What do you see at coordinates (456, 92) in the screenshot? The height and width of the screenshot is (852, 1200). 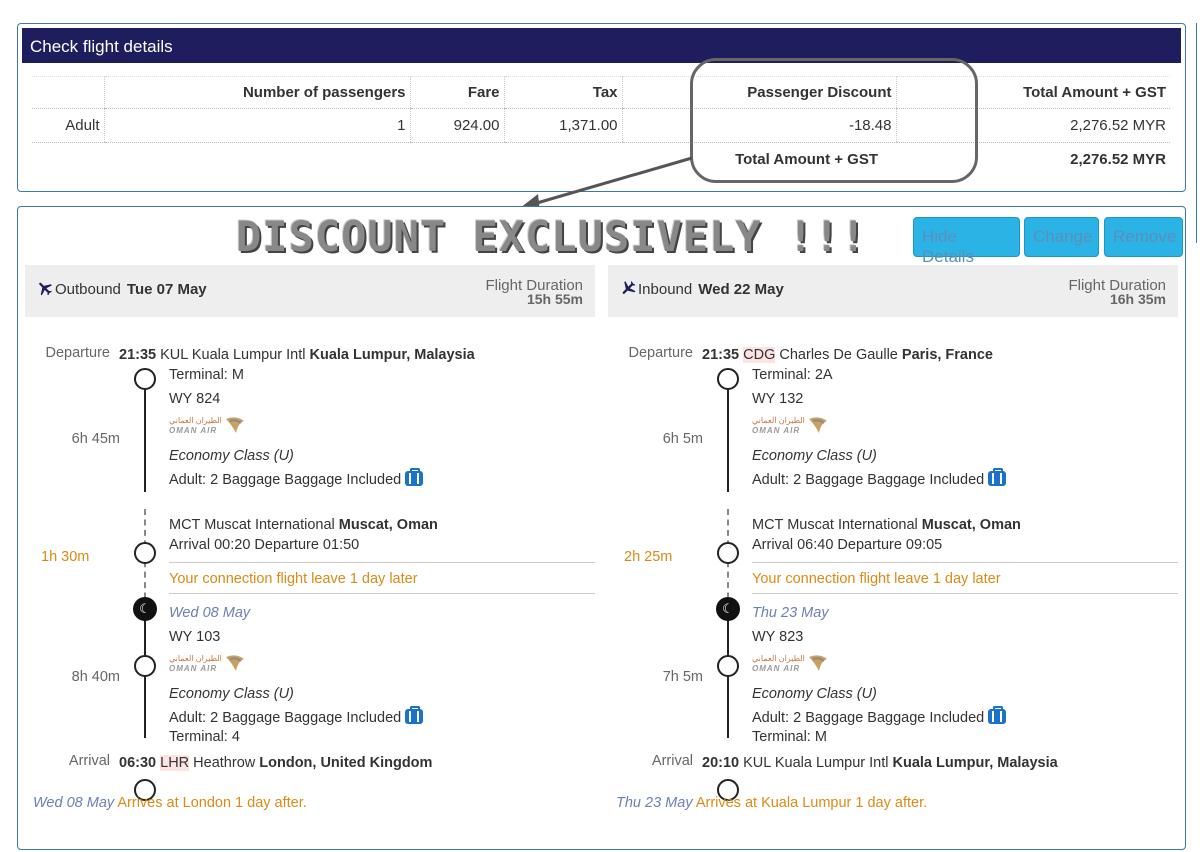 I see `column-header: Fare` at bounding box center [456, 92].